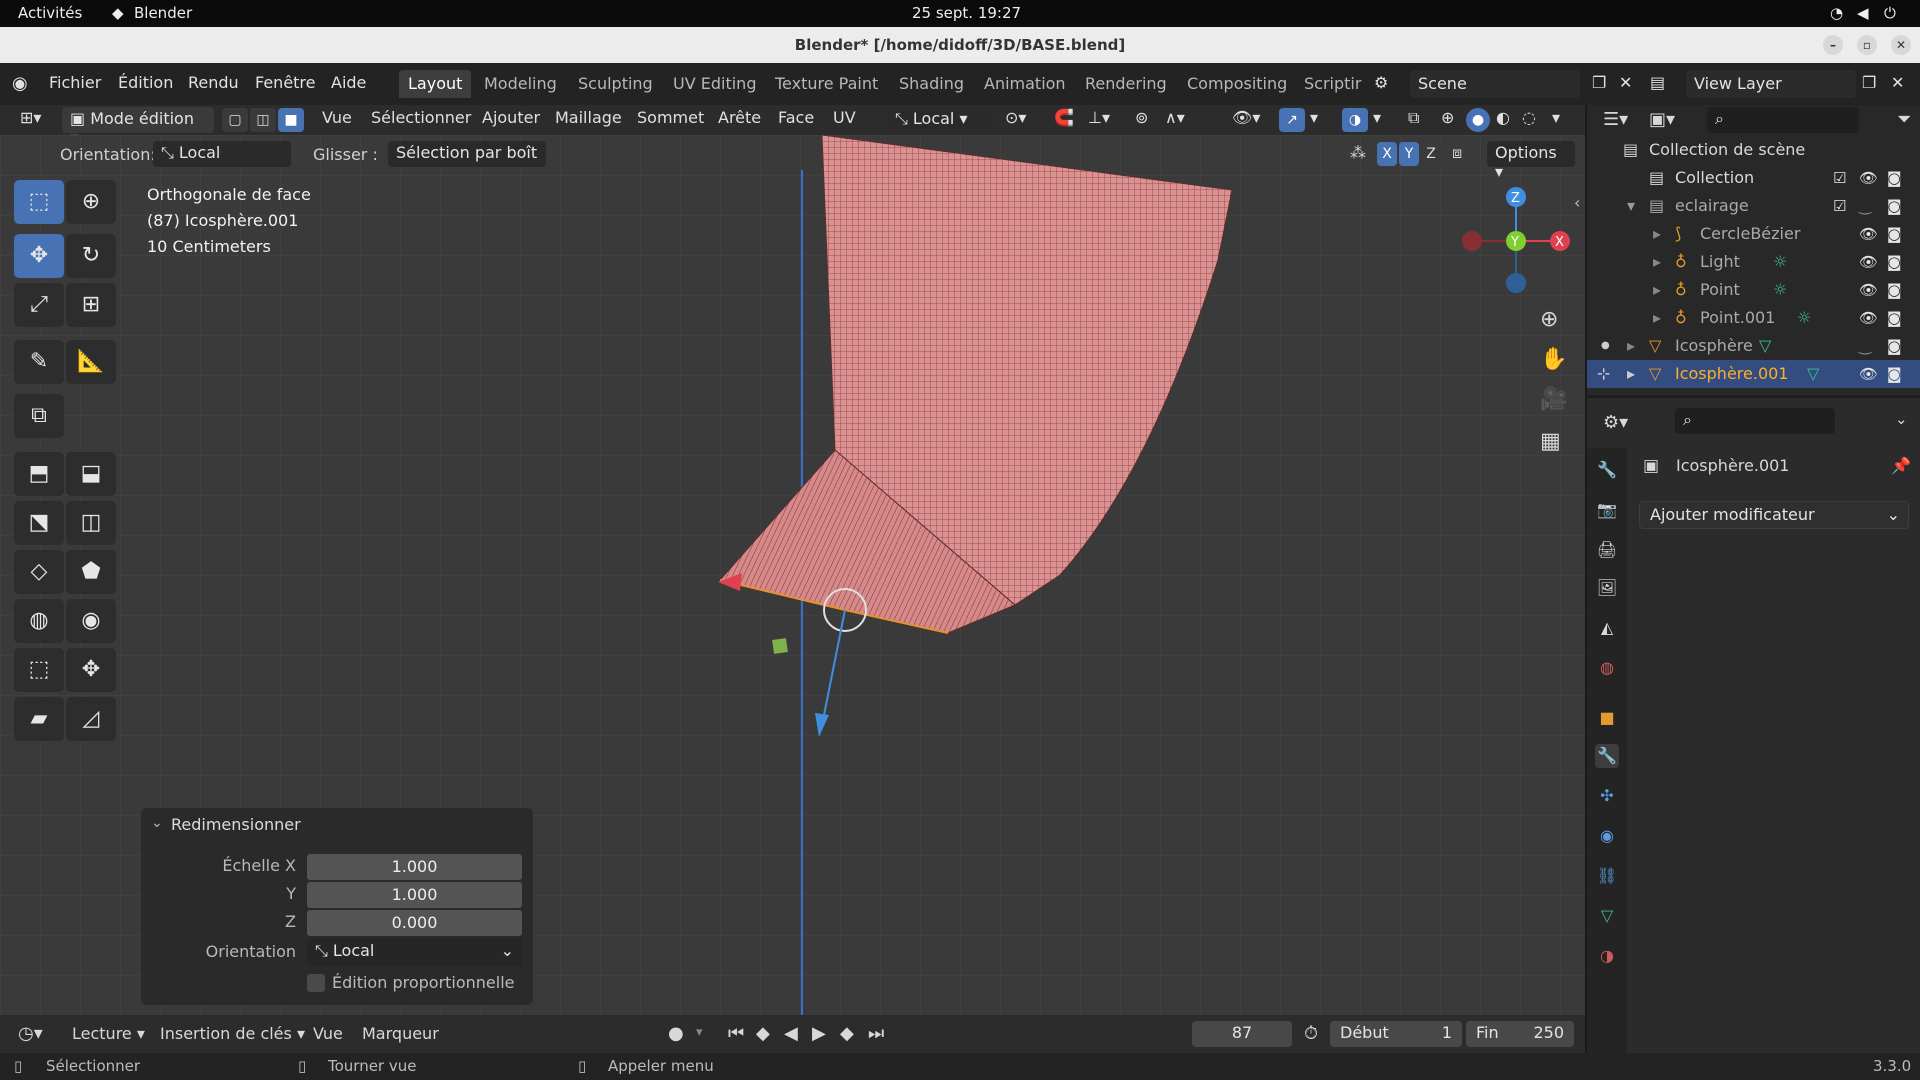  Describe the element at coordinates (1516, 283) in the screenshot. I see `nav-gizmo-neg-z` at that location.